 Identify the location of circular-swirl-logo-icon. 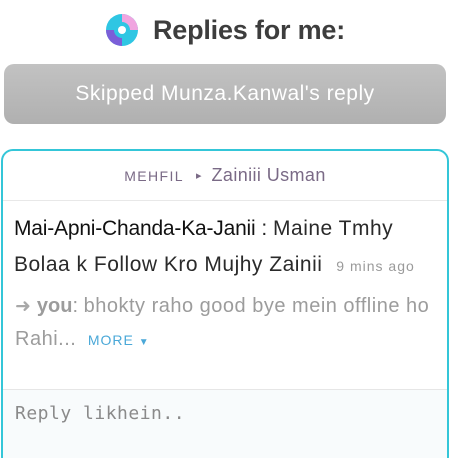
(121, 30).